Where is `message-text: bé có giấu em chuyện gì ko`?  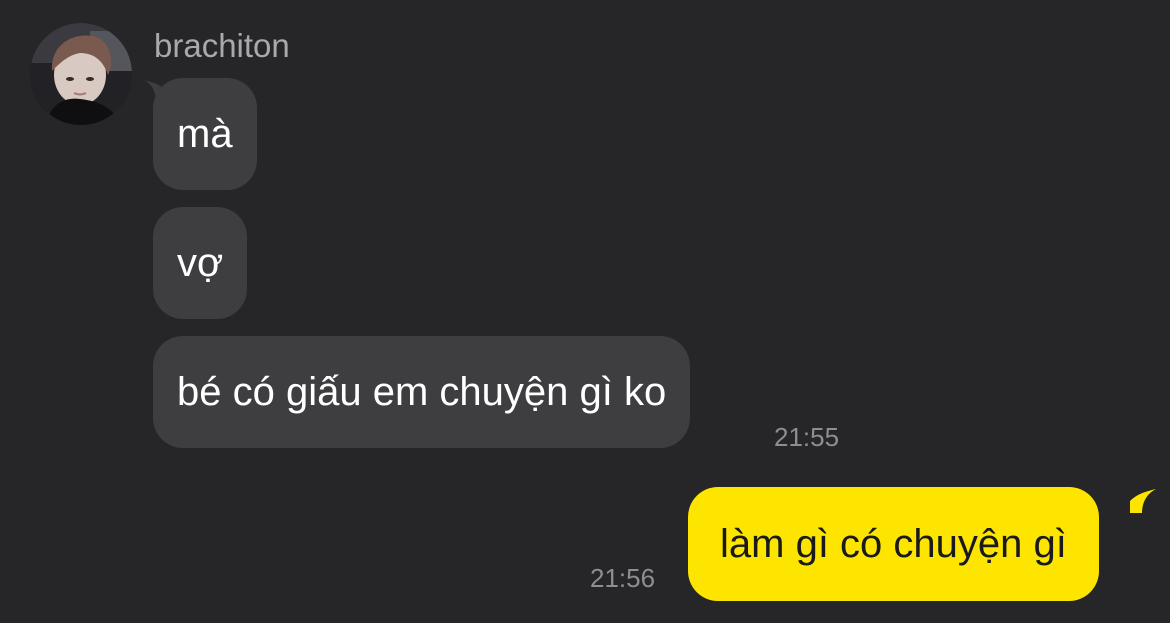
message-text: bé có giấu em chuyện gì ko is located at coordinates (422, 392).